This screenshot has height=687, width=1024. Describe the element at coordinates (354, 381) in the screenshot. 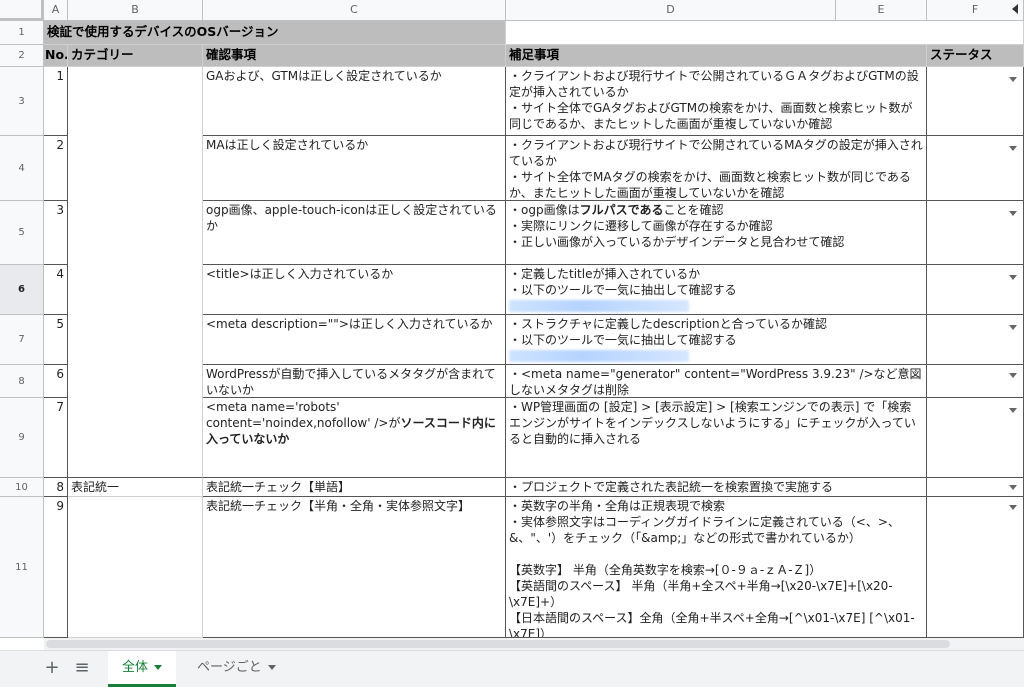

I see `item-check: WordPressが自動で挿入しているメタタグが含まれていないか` at that location.